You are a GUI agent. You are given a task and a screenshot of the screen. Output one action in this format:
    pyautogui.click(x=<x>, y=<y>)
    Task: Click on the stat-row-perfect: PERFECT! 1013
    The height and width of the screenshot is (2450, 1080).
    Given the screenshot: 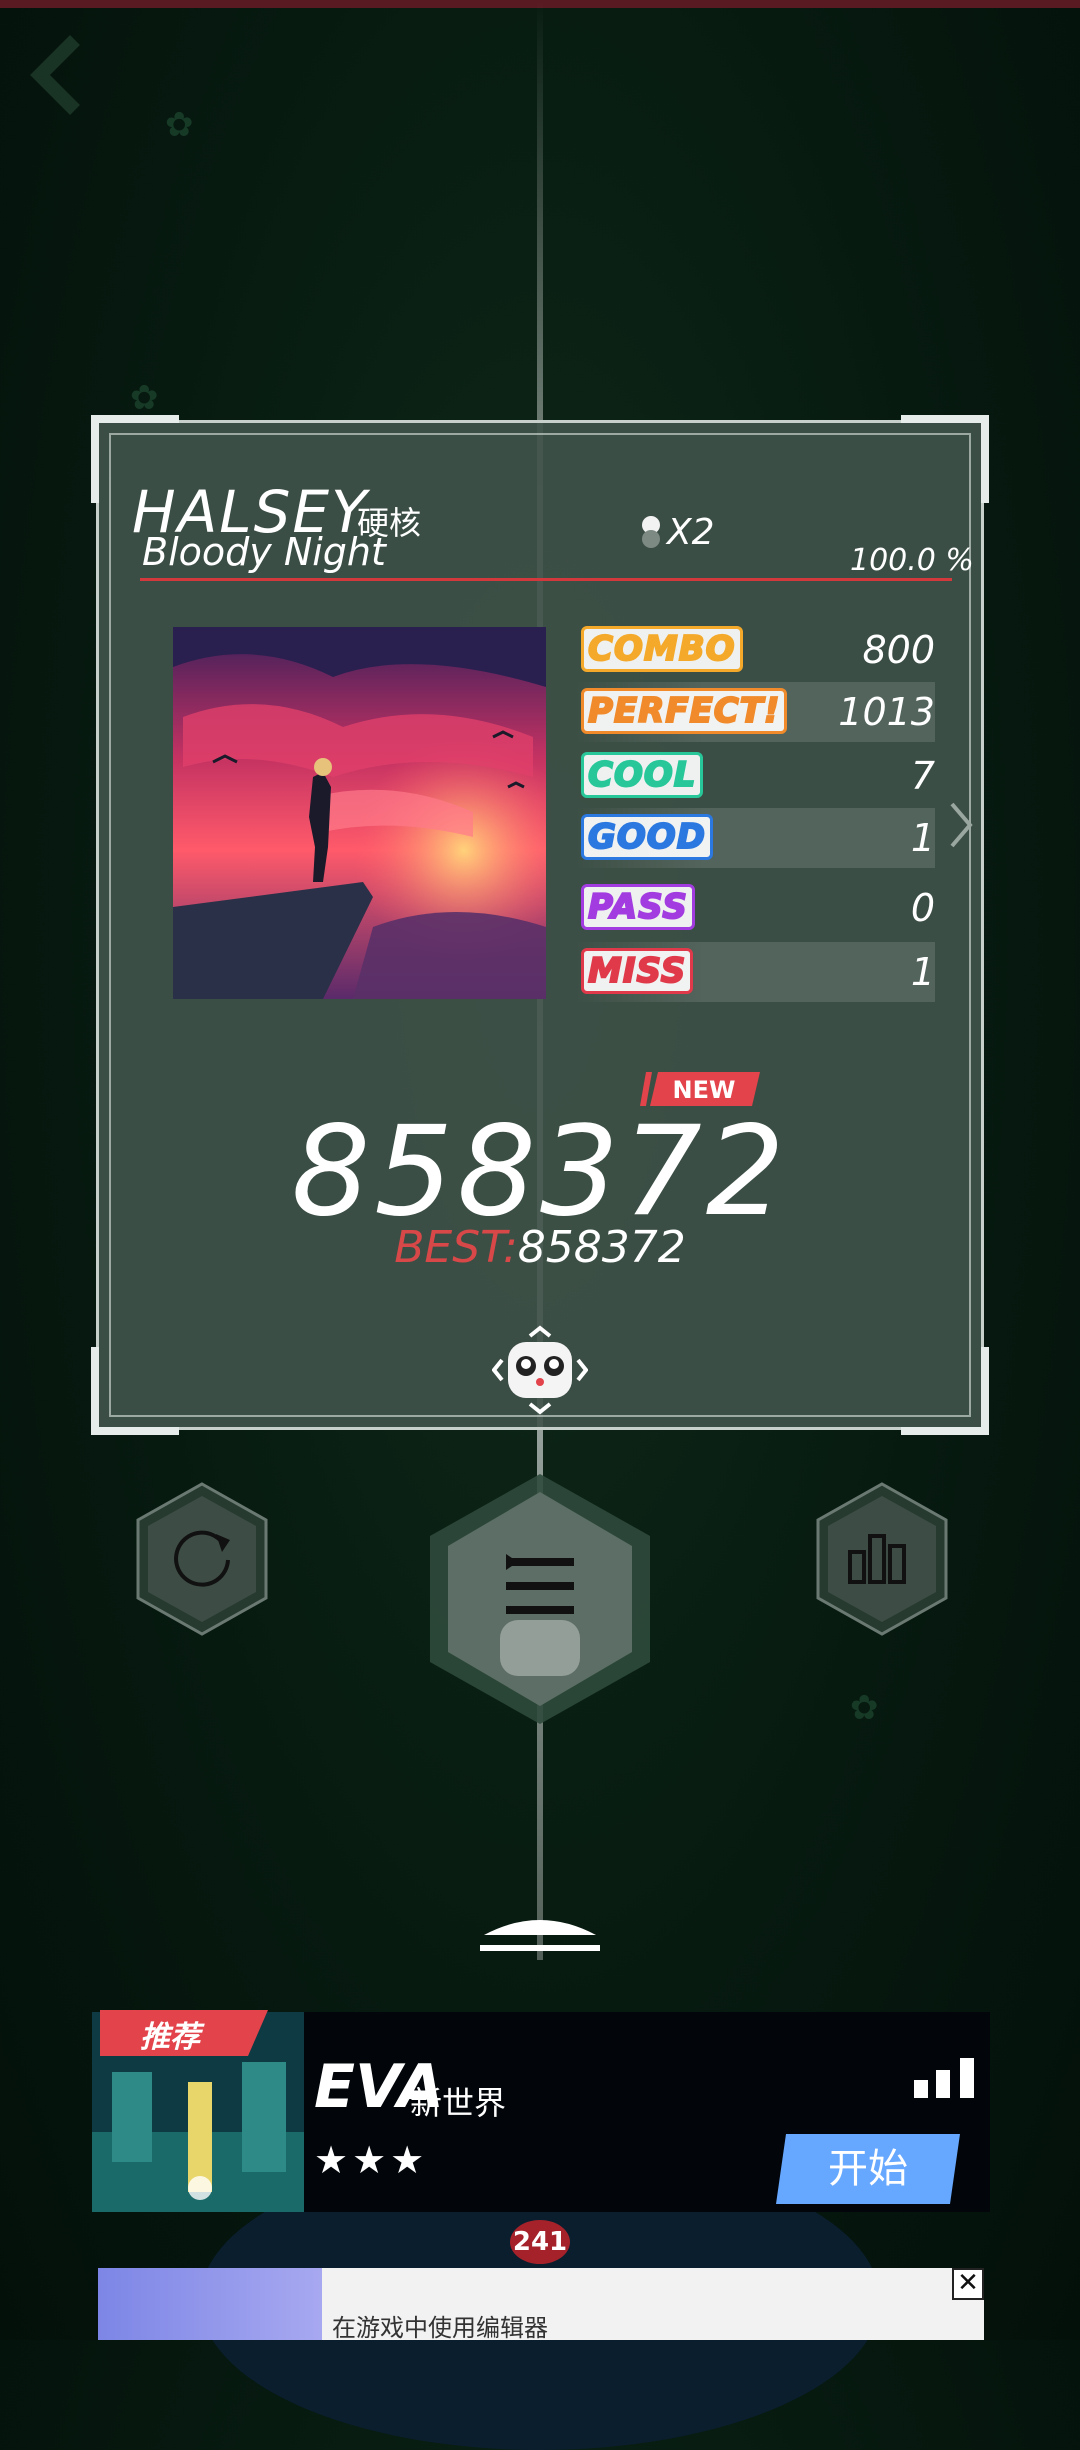 What is the action you would take?
    pyautogui.click(x=755, y=712)
    